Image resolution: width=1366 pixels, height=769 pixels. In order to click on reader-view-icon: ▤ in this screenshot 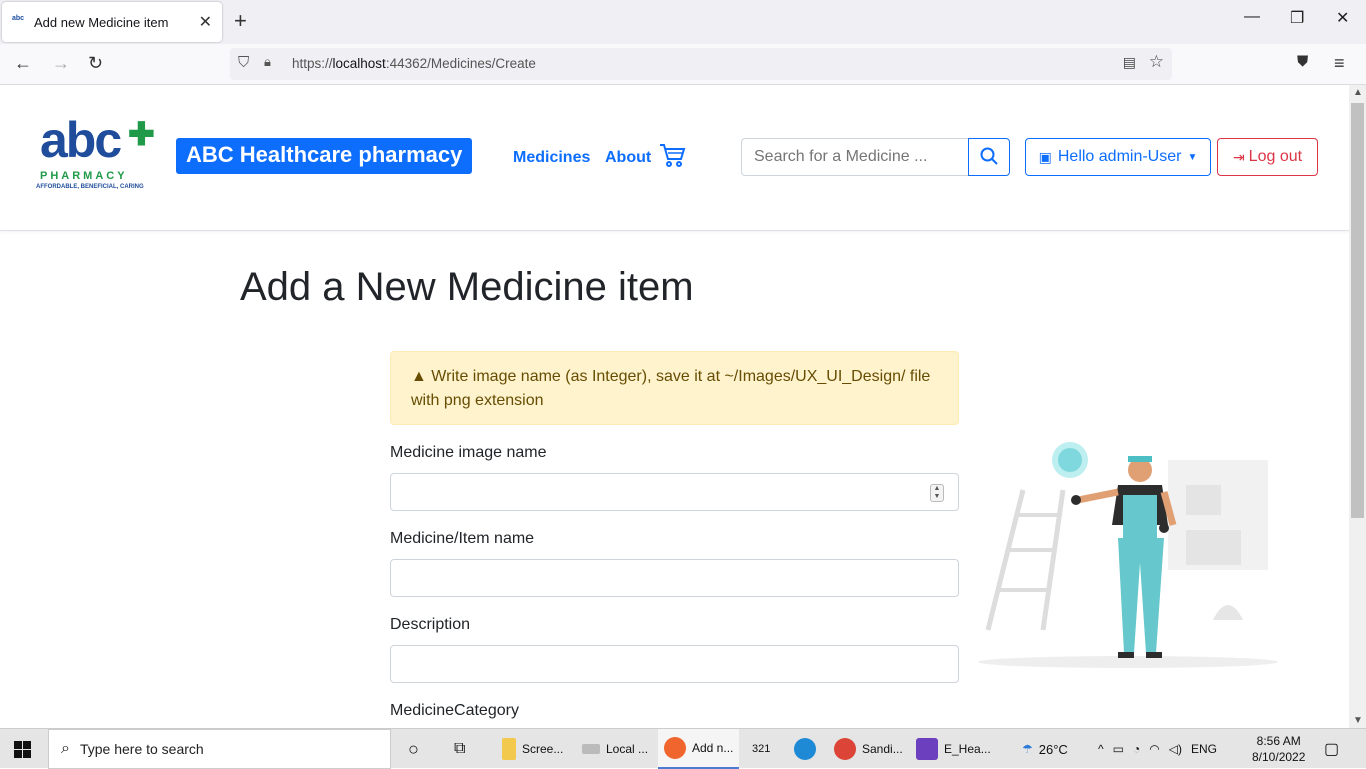, I will do `click(1129, 62)`.